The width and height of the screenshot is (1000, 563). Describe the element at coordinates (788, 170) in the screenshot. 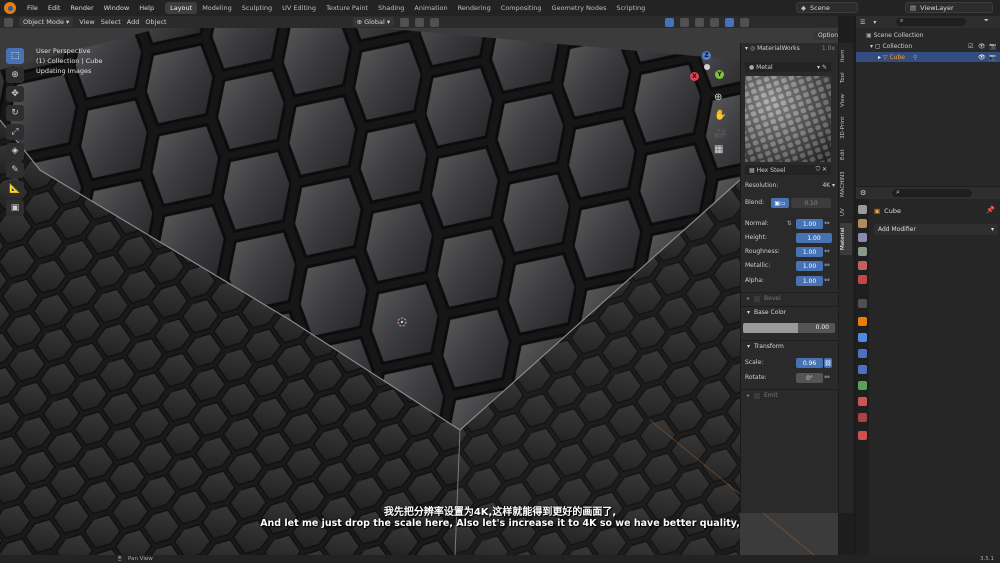

I see `preset-selector: ▦ Hex Steel ⛉ ✕` at that location.